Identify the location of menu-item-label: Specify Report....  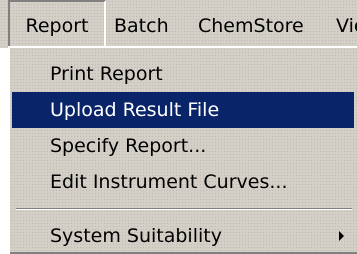
(128, 146).